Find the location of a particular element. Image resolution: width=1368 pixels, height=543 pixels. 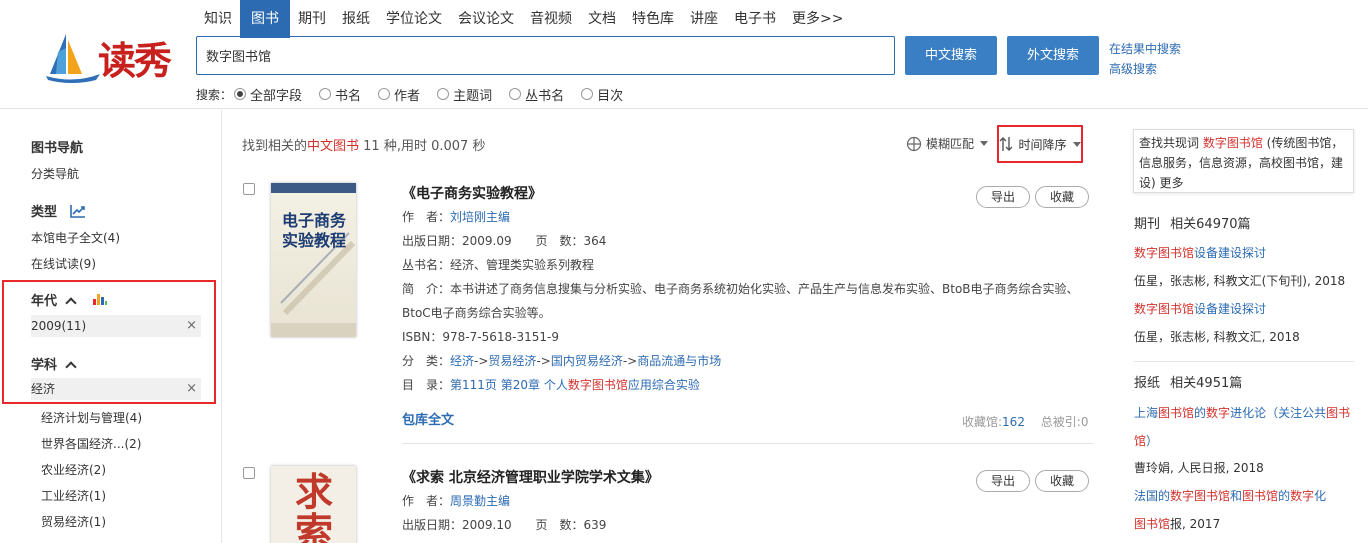

author-link: 周景勤主编 is located at coordinates (480, 501).